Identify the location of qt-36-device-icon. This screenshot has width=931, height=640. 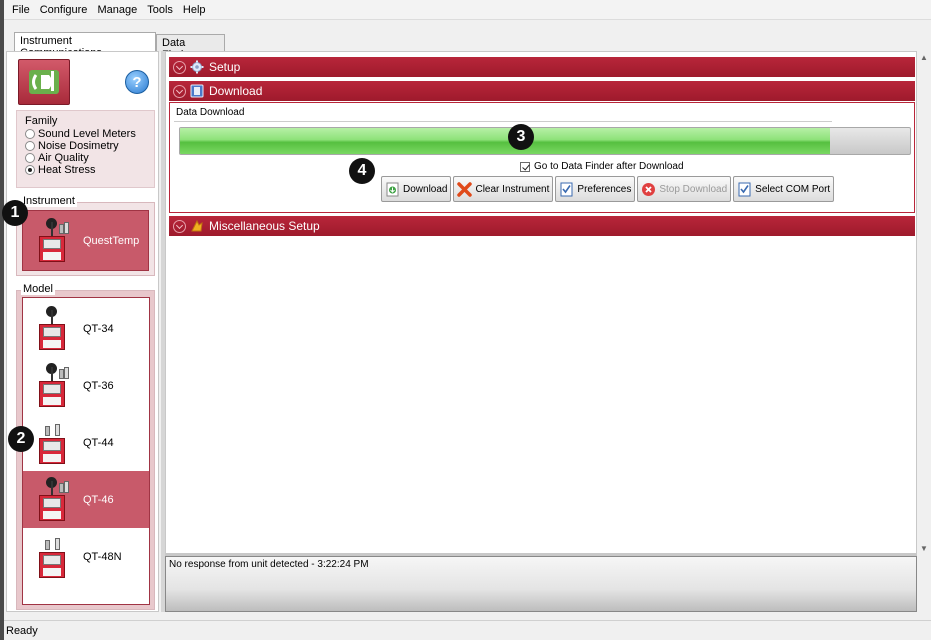
(53, 386).